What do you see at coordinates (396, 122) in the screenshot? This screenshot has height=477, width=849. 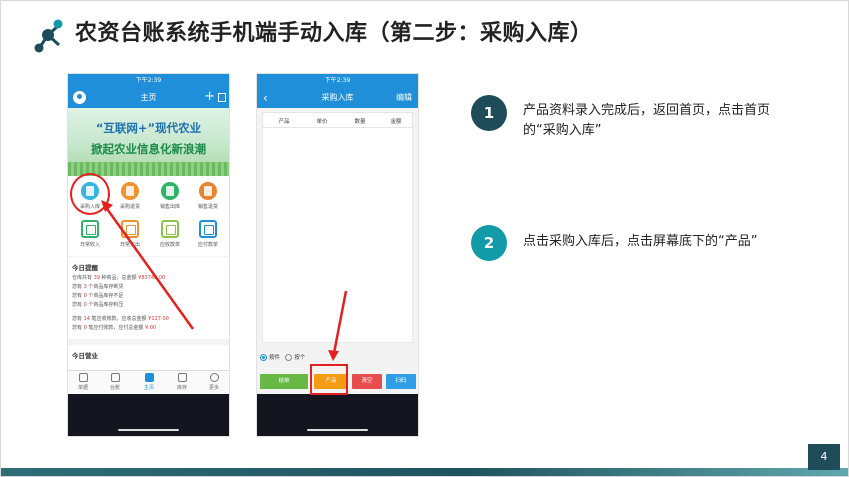 I see `column-header: 金额` at bounding box center [396, 122].